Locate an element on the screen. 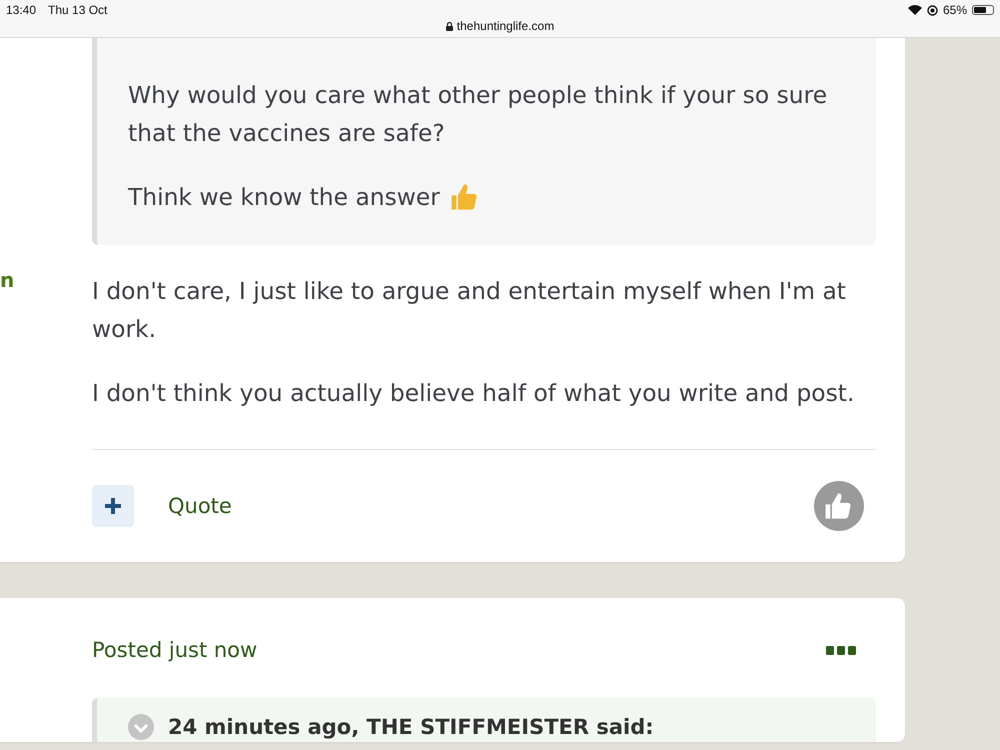 This screenshot has width=1000, height=750. post-text: I don't care, I just like to argue and entertain myself when I'm at work. is located at coordinates (469, 310).